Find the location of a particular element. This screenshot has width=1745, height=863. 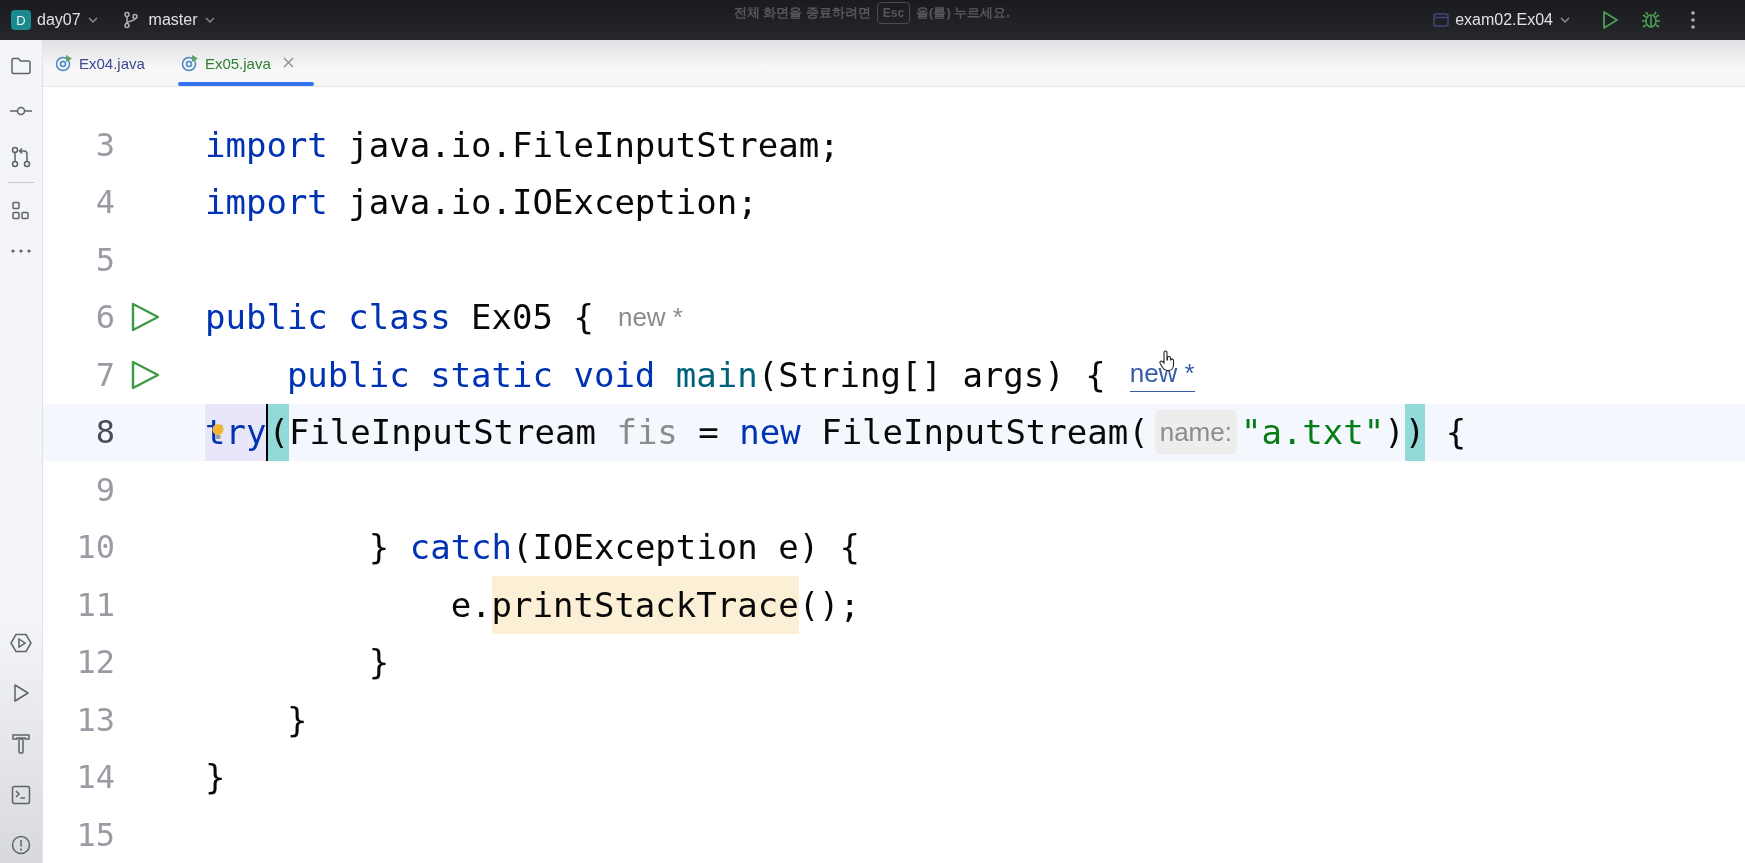

code-text: (String[] args) { is located at coordinates (931, 375).